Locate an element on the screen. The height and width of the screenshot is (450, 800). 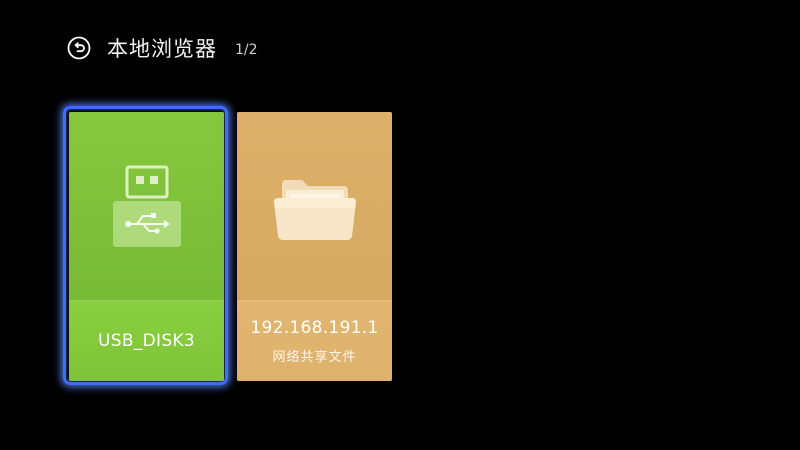
tile-net-label: 192.168.191.1 is located at coordinates (314, 327).